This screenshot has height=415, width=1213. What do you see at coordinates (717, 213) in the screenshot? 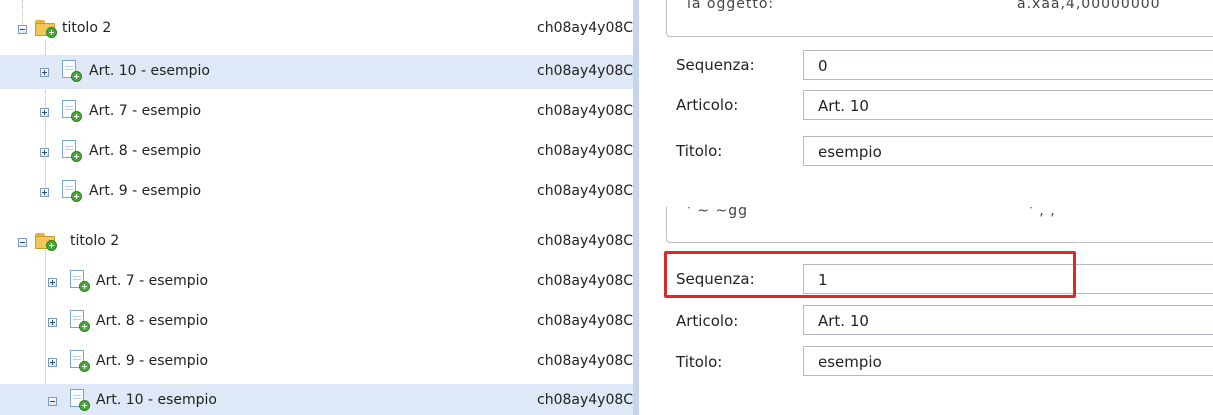
I see `fieldset-text: ' ~ ~gg` at bounding box center [717, 213].